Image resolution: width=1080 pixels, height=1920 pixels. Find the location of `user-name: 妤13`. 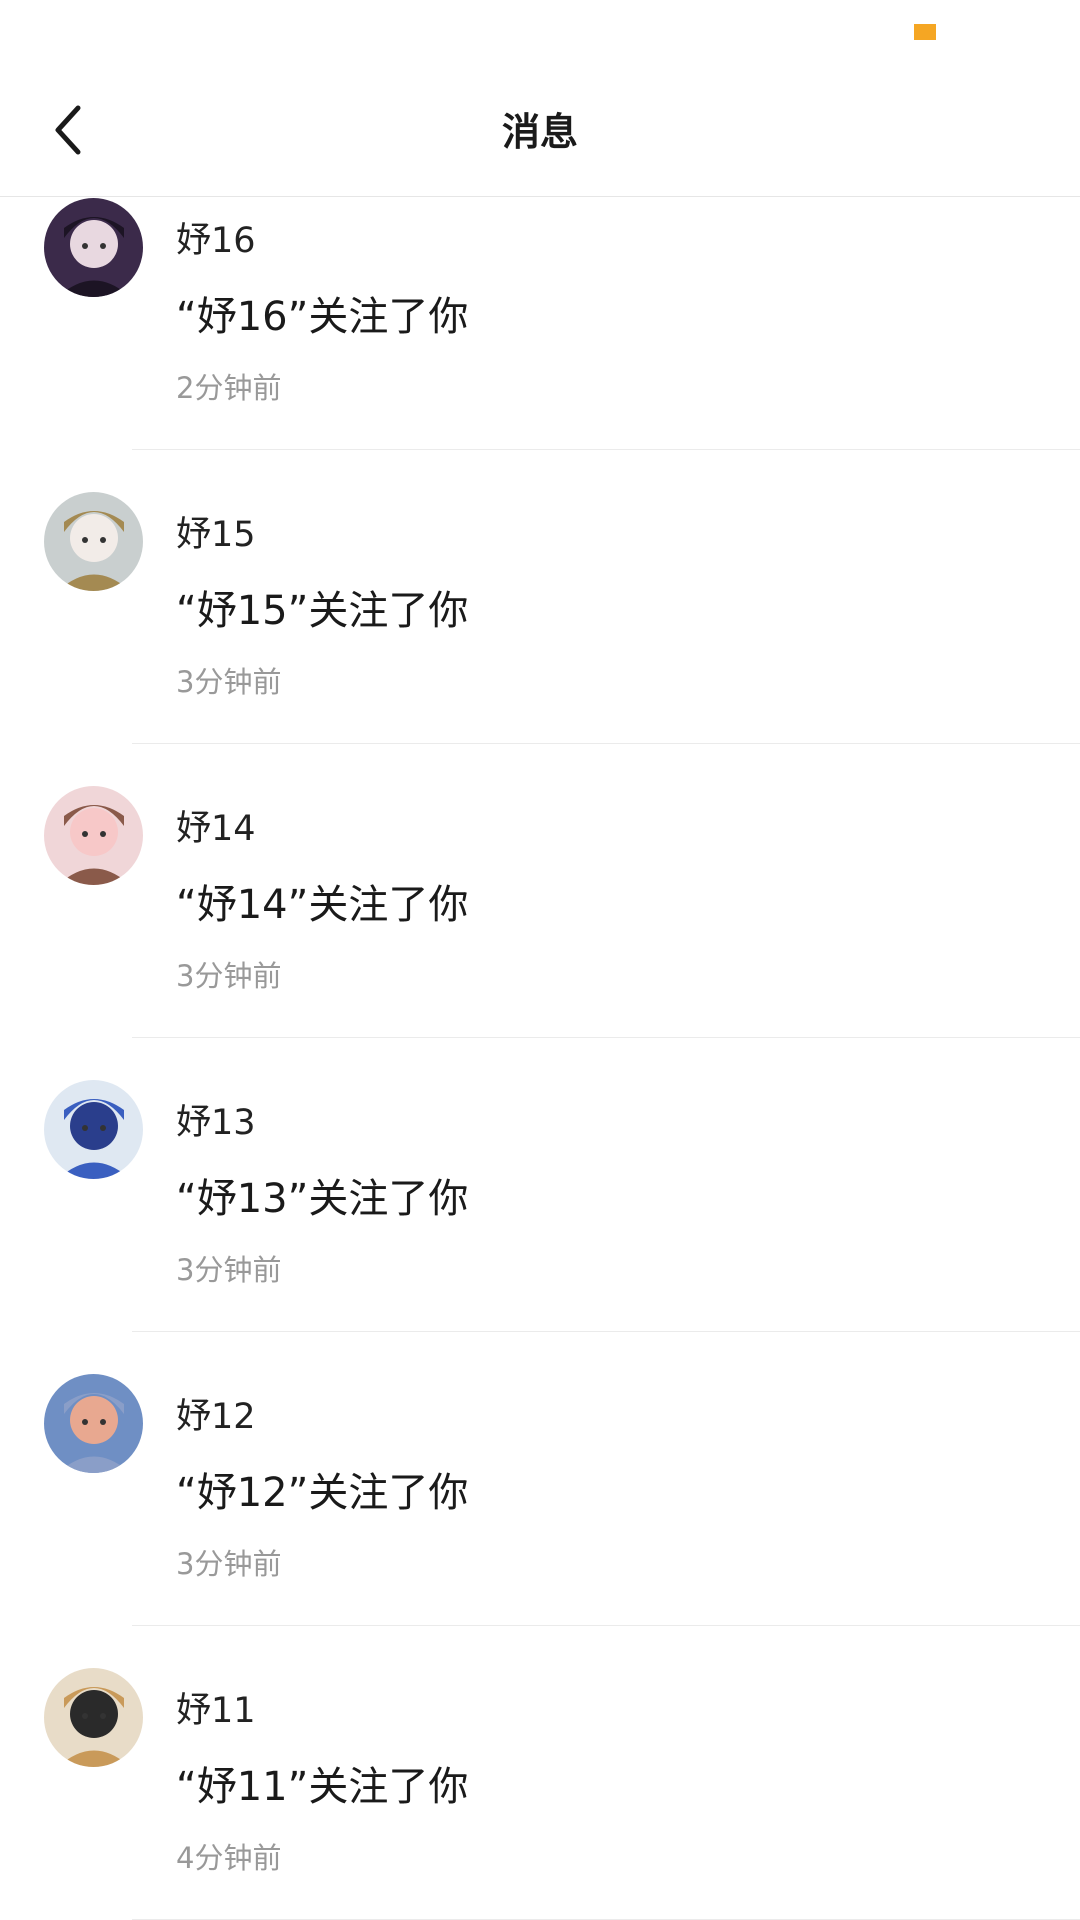

user-name: 妤13 is located at coordinates (216, 1123).